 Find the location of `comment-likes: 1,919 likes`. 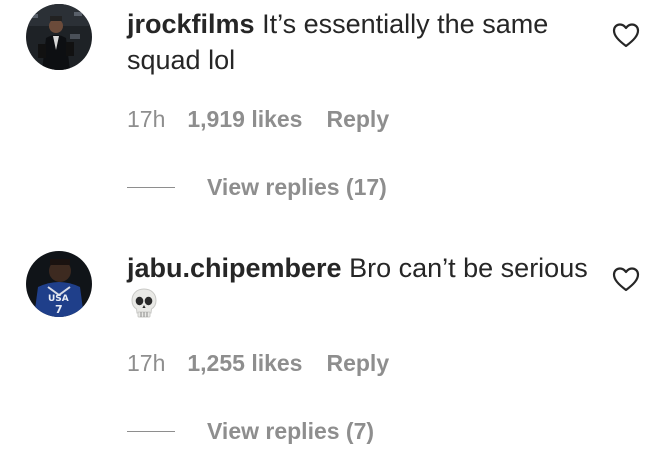

comment-likes: 1,919 likes is located at coordinates (244, 119).